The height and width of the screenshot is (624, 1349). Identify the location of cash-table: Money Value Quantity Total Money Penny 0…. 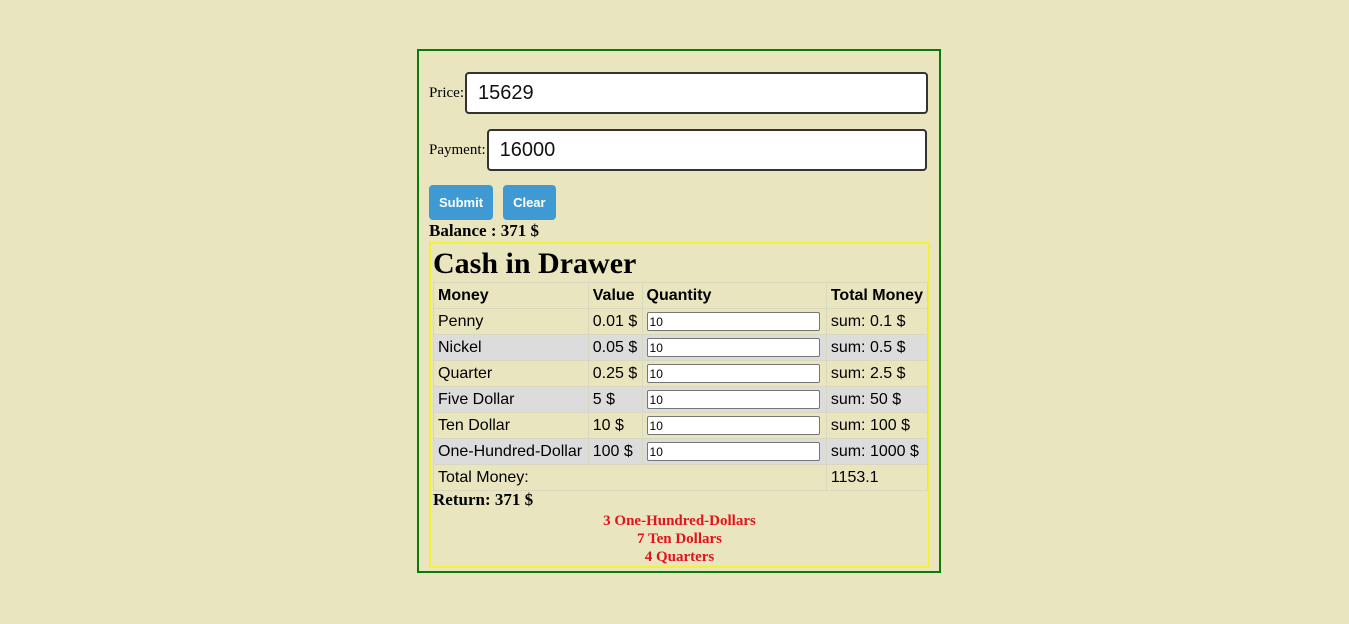
(681, 386).